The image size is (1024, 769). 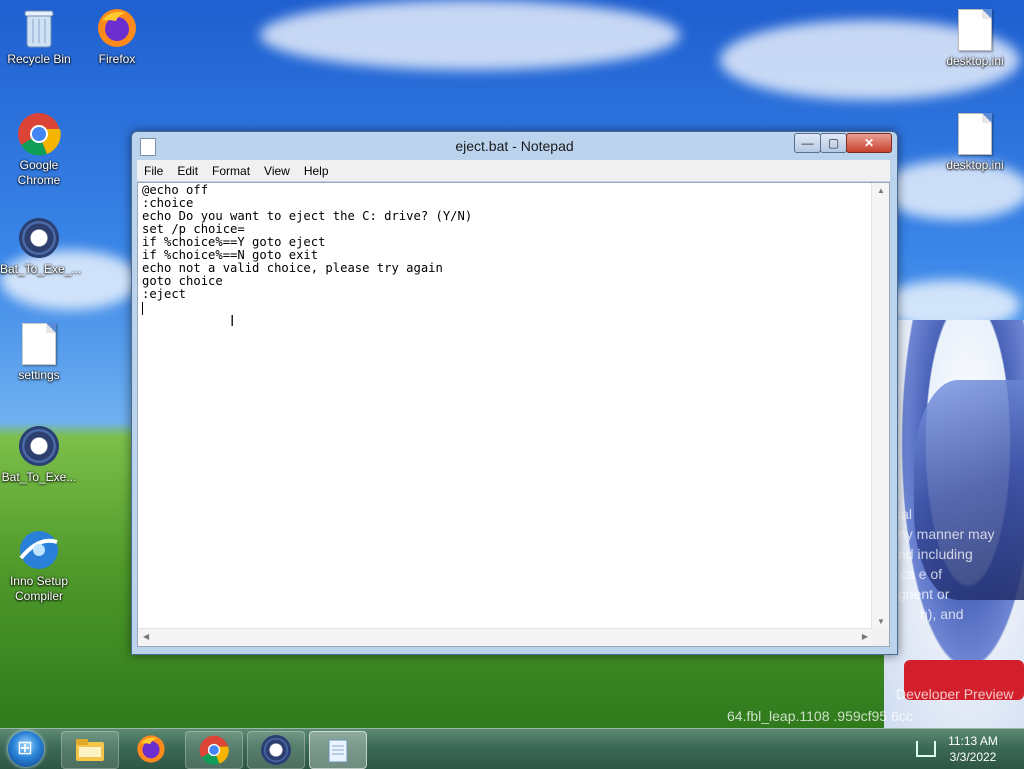 I want to click on maximize-button: ▢, so click(x=833, y=143).